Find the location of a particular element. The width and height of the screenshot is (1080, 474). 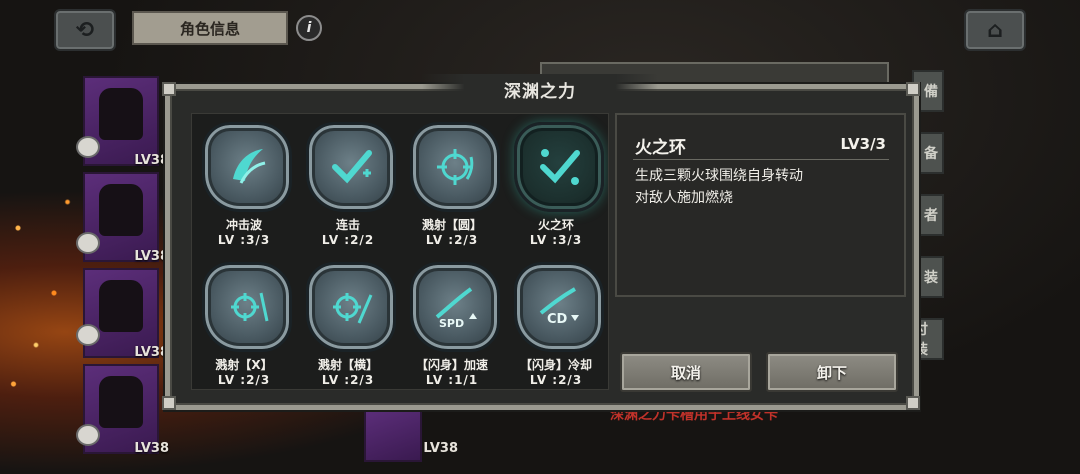

shockwave-icon is located at coordinates (247, 167).